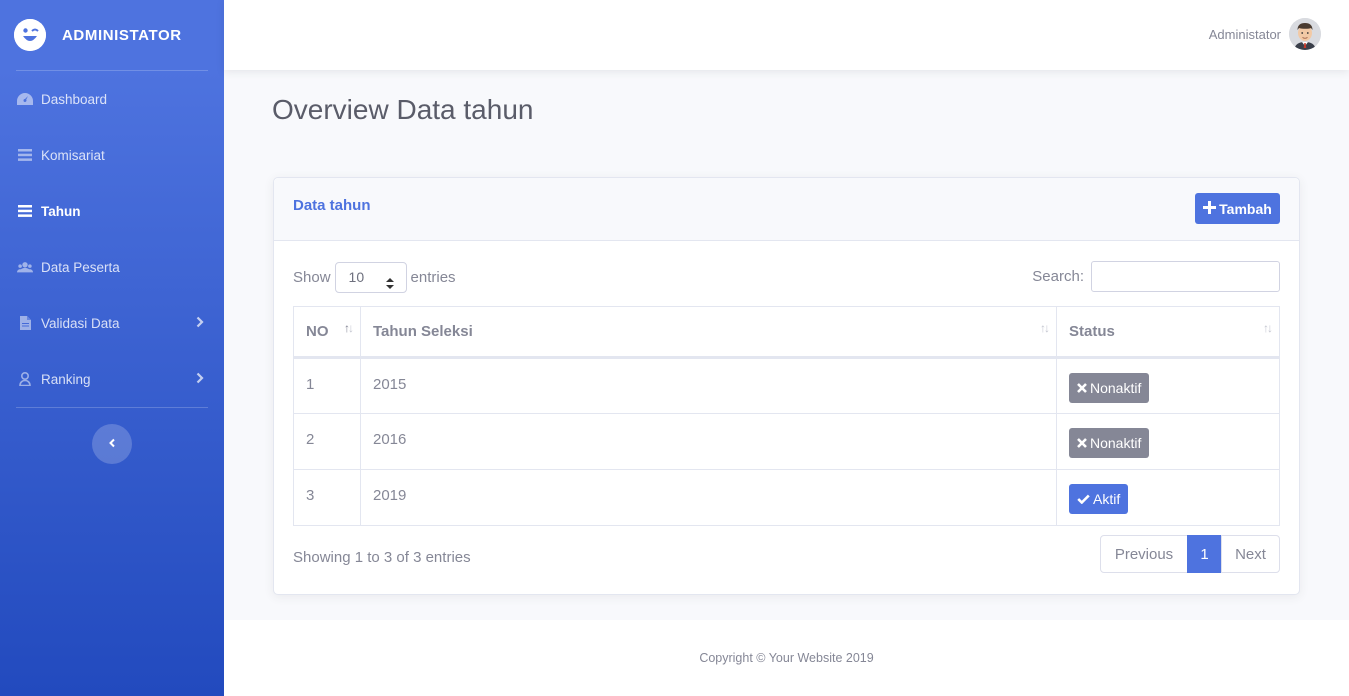  I want to click on sidebar-item-komisariat: Komisariat, so click(112, 155).